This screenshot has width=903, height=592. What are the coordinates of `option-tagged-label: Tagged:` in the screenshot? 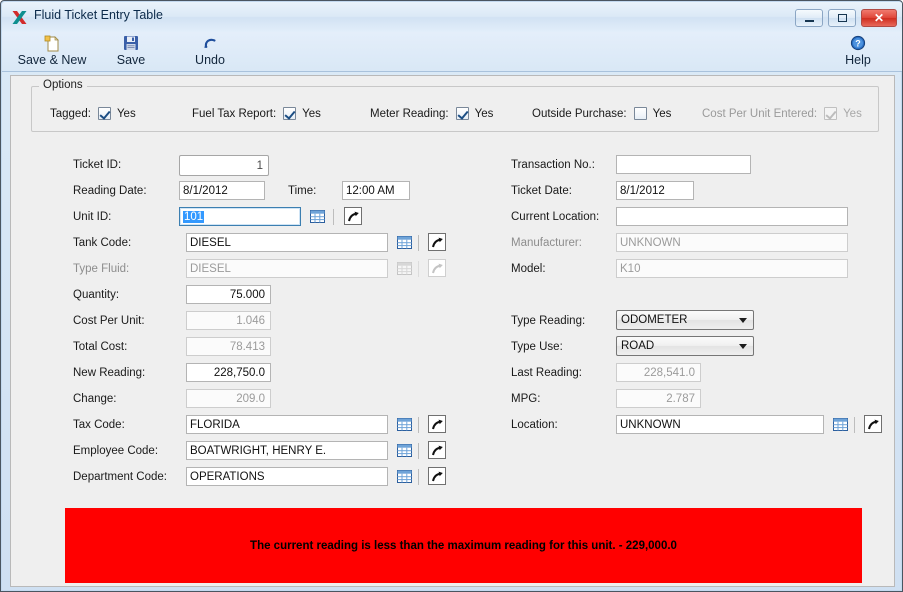 It's located at (70, 113).